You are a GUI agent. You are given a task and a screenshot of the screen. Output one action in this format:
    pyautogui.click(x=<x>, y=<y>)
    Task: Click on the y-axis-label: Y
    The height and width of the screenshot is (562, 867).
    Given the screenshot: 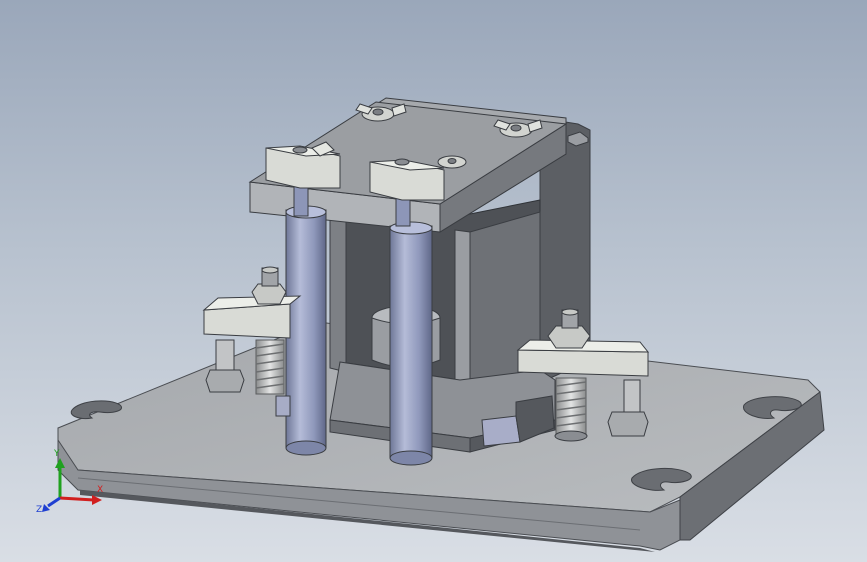 What is the action you would take?
    pyautogui.click(x=56, y=454)
    